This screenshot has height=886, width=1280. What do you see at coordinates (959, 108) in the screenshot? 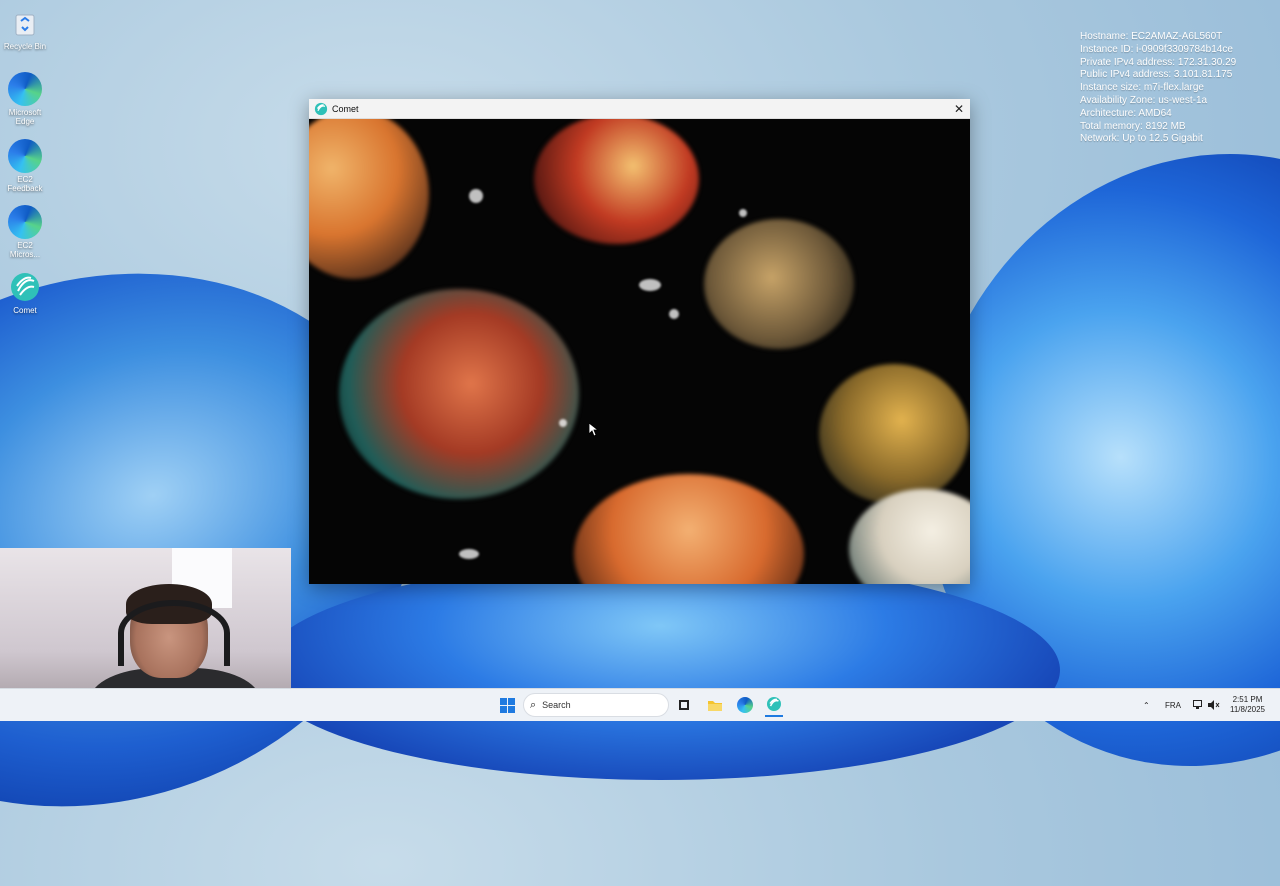
I see `close-button: ✕` at bounding box center [959, 108].